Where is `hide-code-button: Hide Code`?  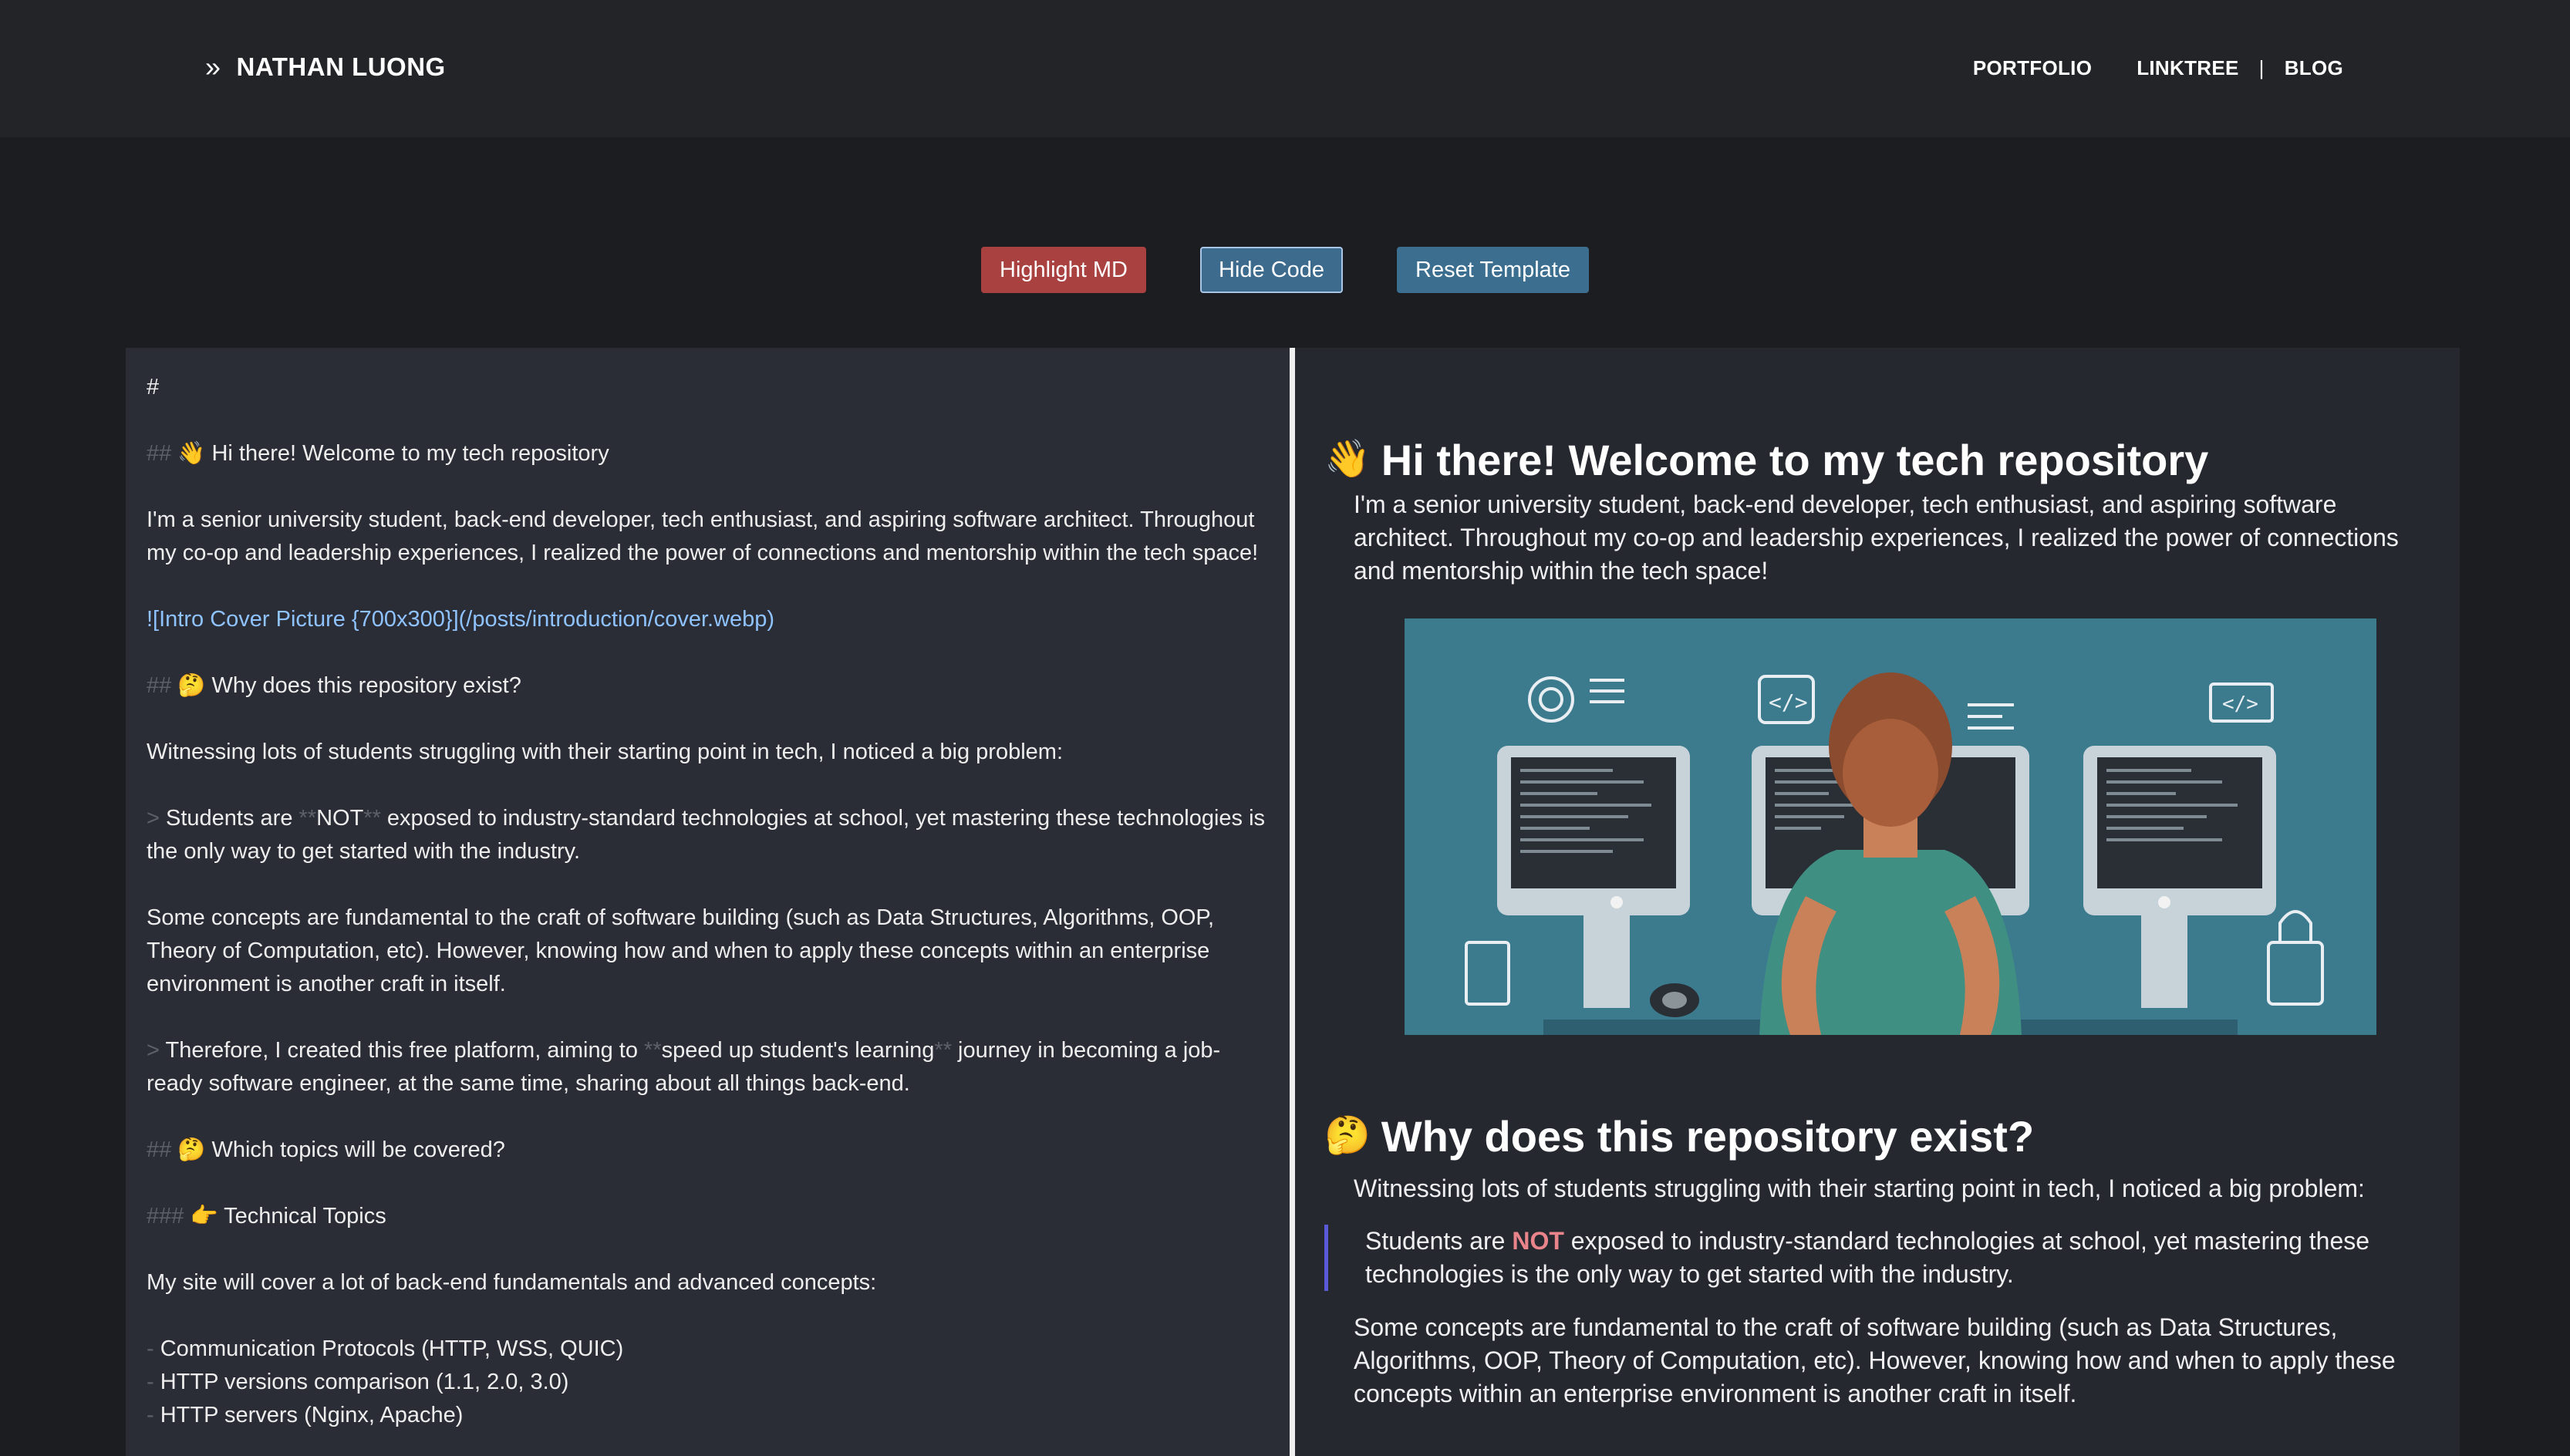
hide-code-button: Hide Code is located at coordinates (1272, 270).